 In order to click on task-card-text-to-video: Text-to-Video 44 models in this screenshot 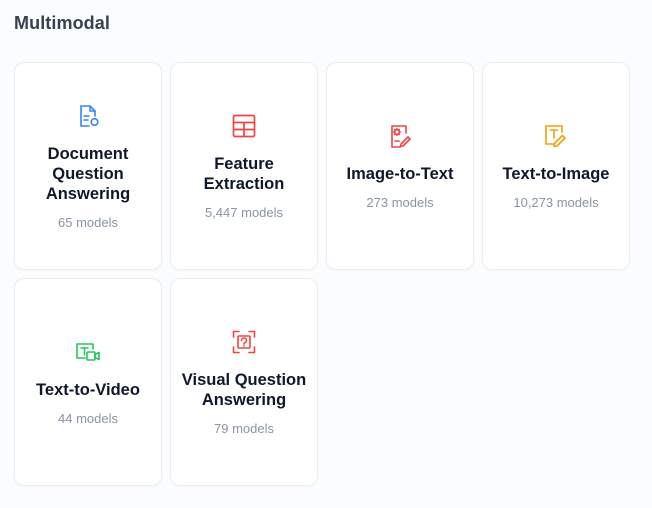, I will do `click(88, 382)`.